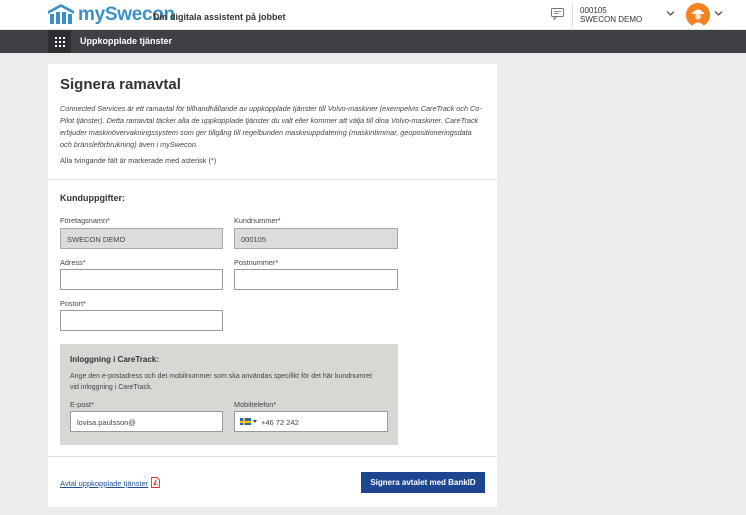 The height and width of the screenshot is (515, 746). Describe the element at coordinates (155, 482) in the screenshot. I see `pdf-icon` at that location.